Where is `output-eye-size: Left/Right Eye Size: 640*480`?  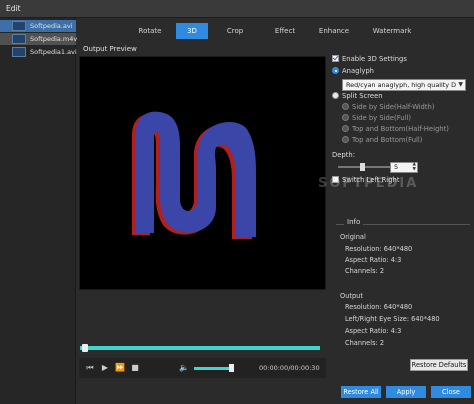 output-eye-size: Left/Right Eye Size: 640*480 is located at coordinates (392, 319).